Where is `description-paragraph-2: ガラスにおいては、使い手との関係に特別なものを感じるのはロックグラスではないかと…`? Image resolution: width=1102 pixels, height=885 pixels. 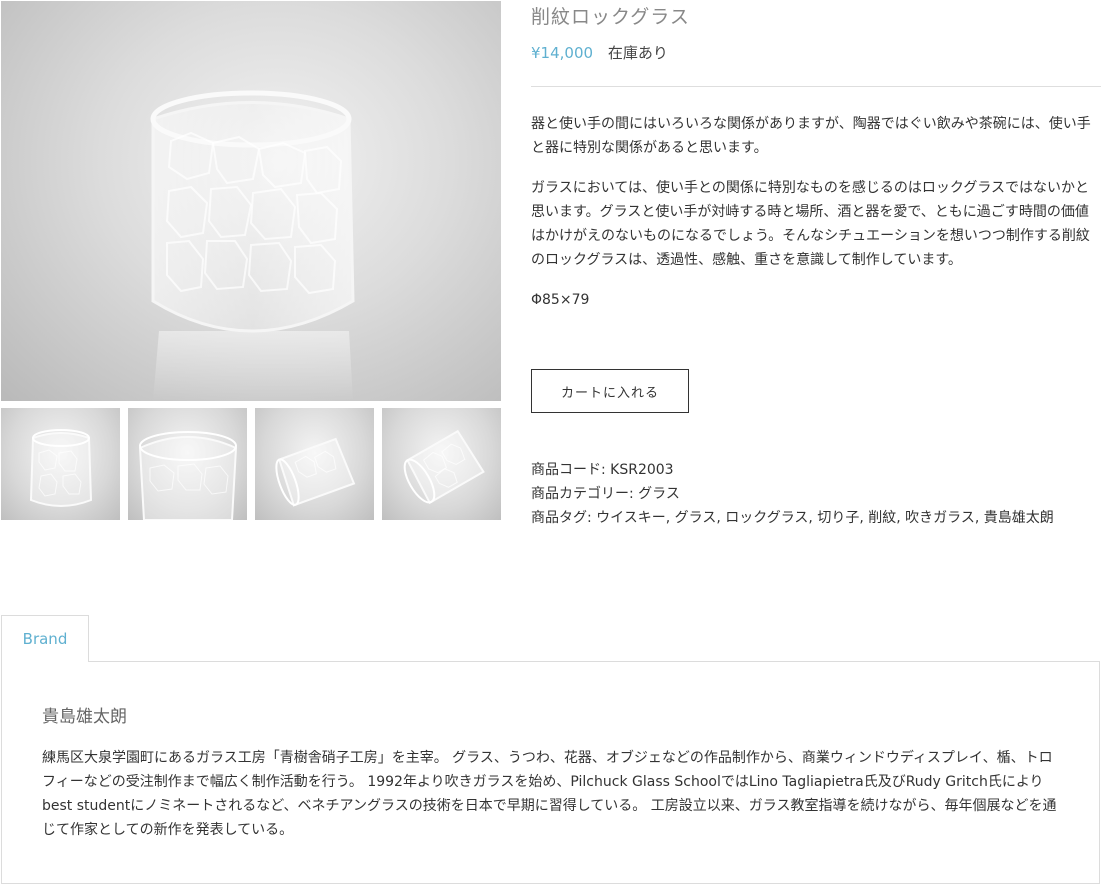
description-paragraph-2: ガラスにおいては、使い手との関係に特別なものを感じるのはロックグラスではないかと… is located at coordinates (810, 224).